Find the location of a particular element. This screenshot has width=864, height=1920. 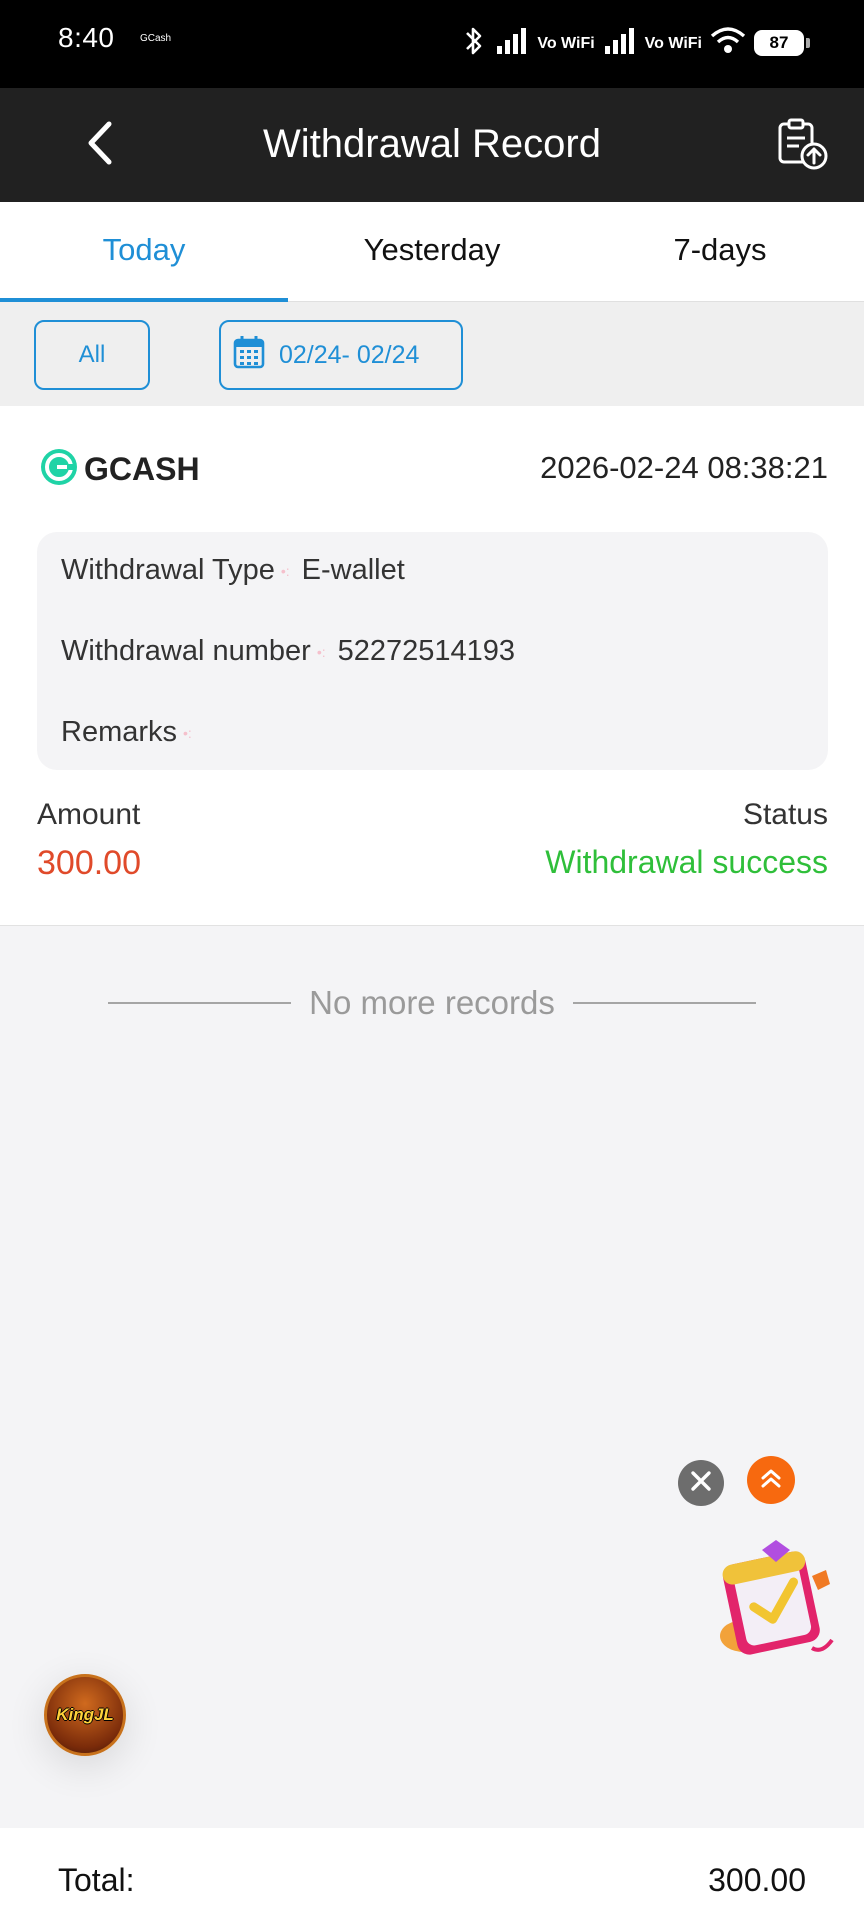

status-label: Status is located at coordinates (785, 814).